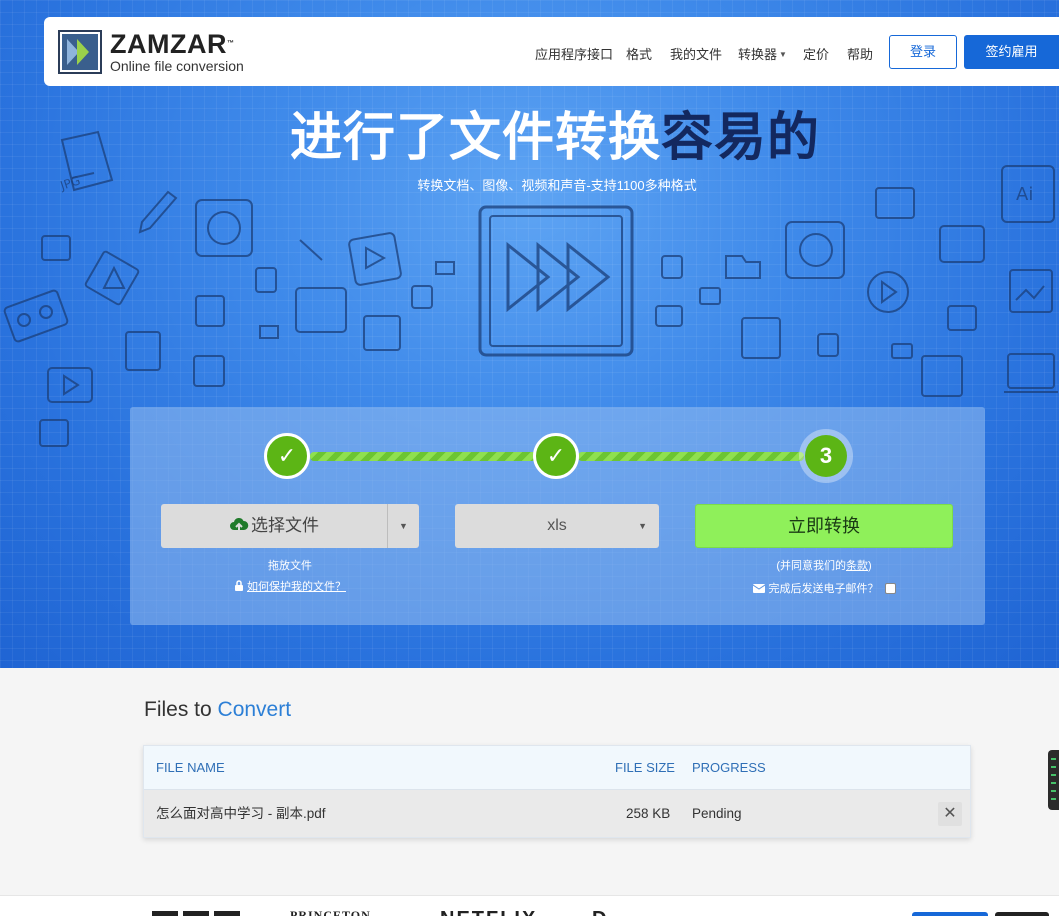  I want to click on chevron-down-icon: ▼, so click(783, 54).